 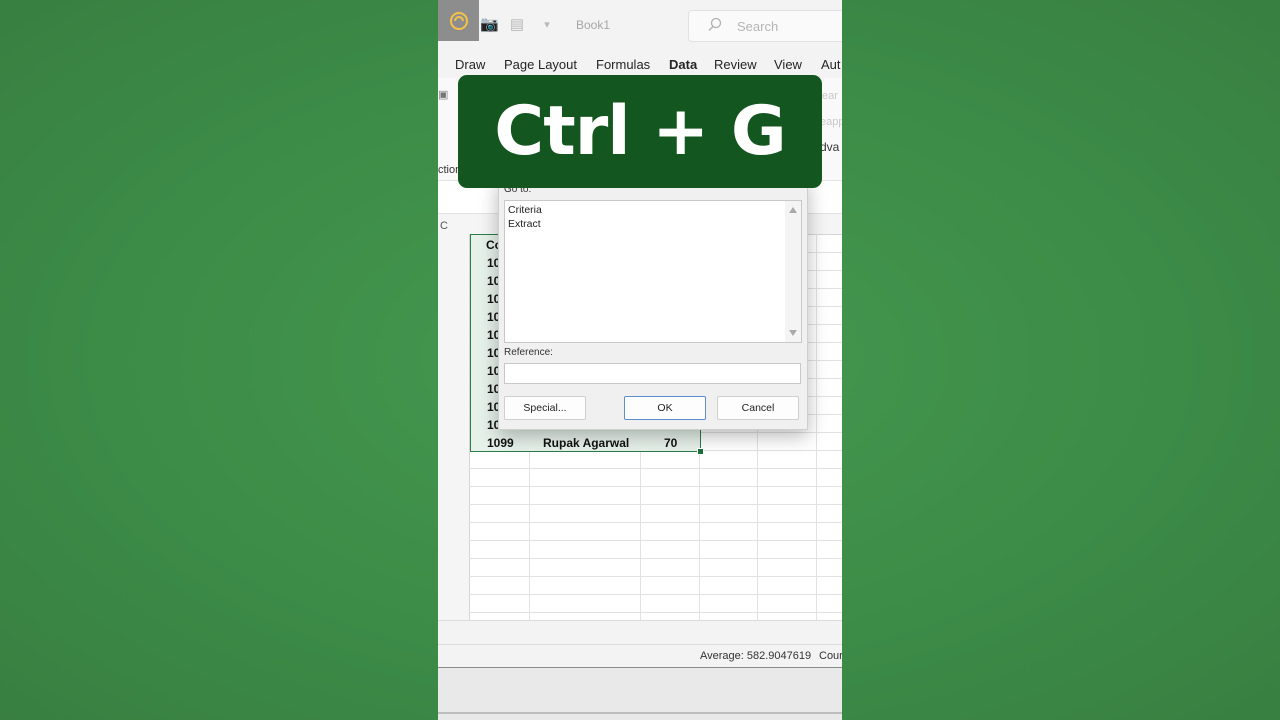 I want to click on tab-view: View, so click(x=788, y=64).